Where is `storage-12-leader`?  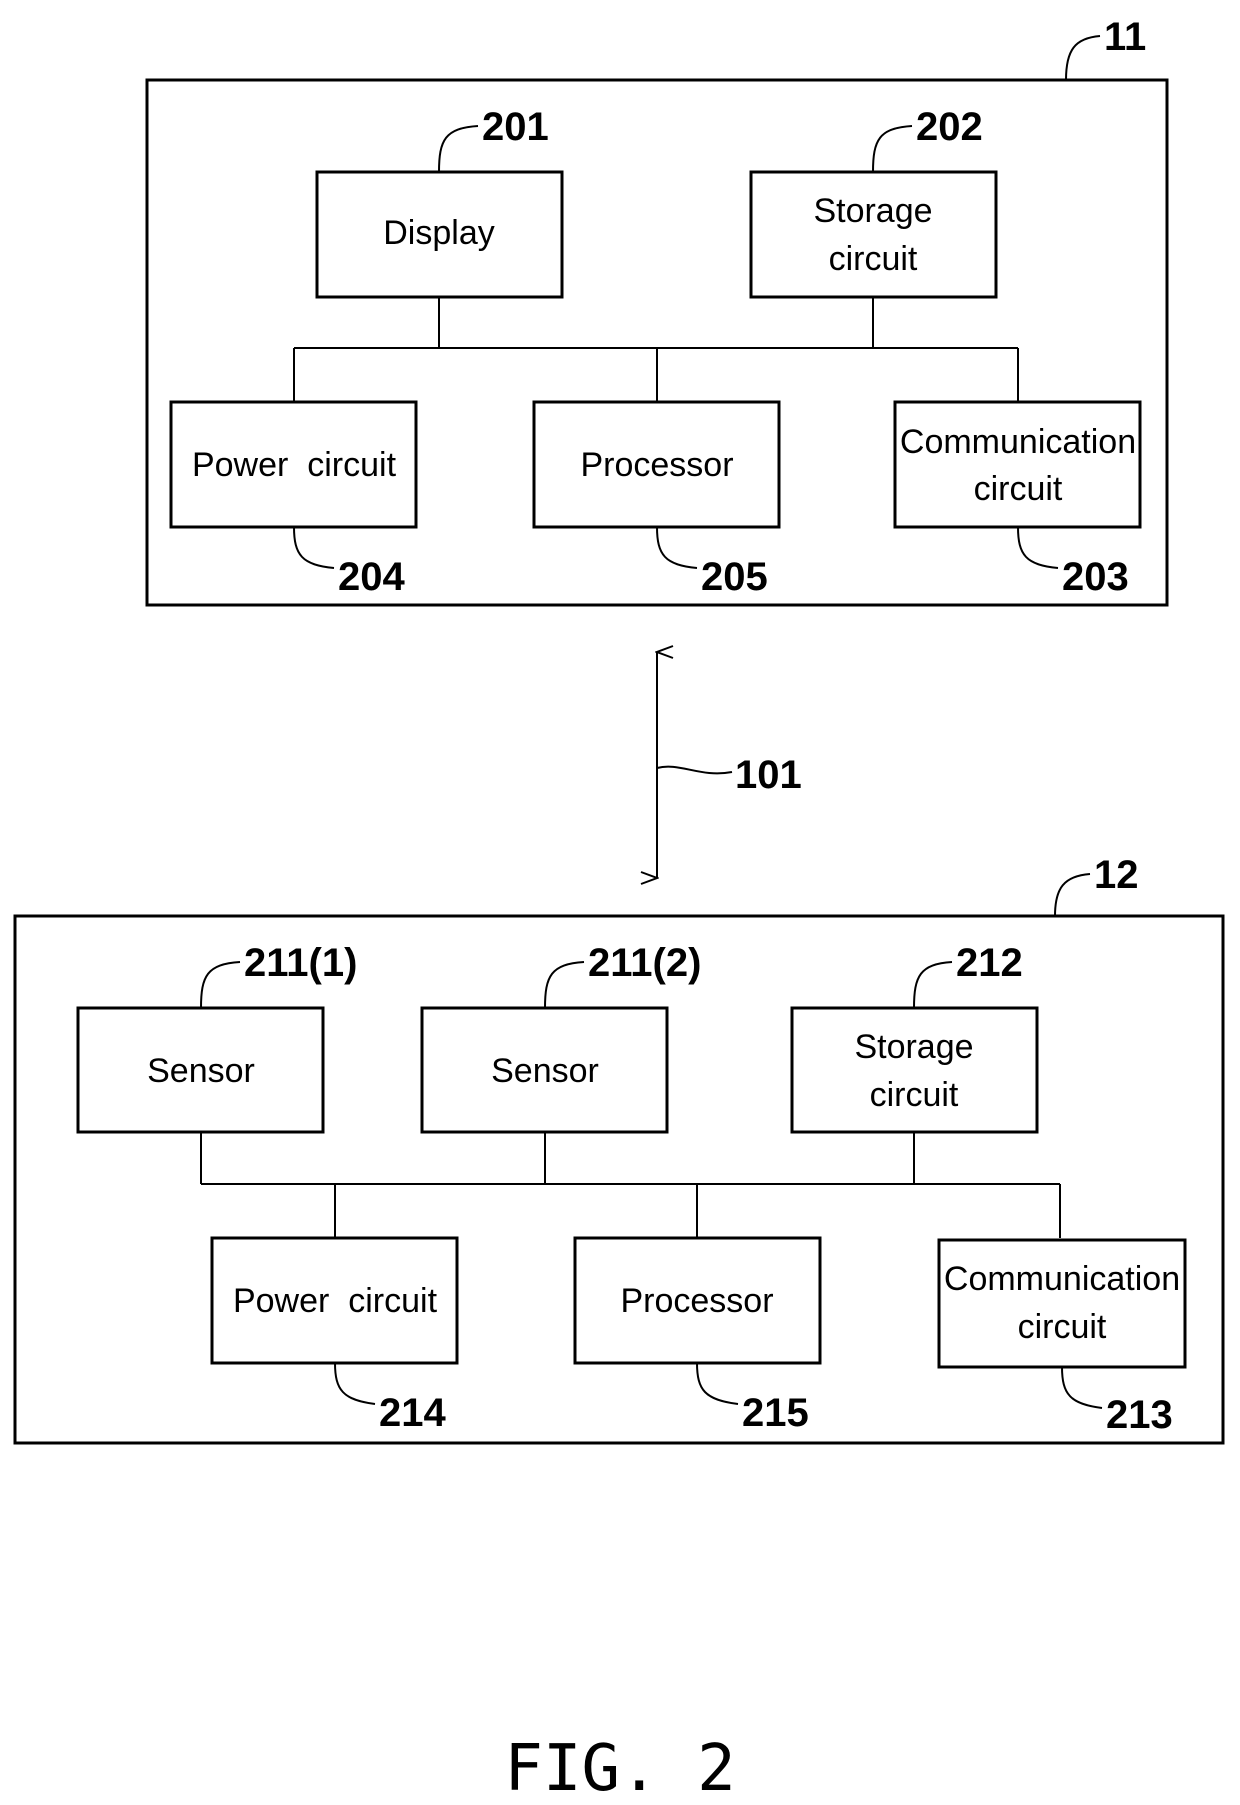
storage-12-leader is located at coordinates (933, 985).